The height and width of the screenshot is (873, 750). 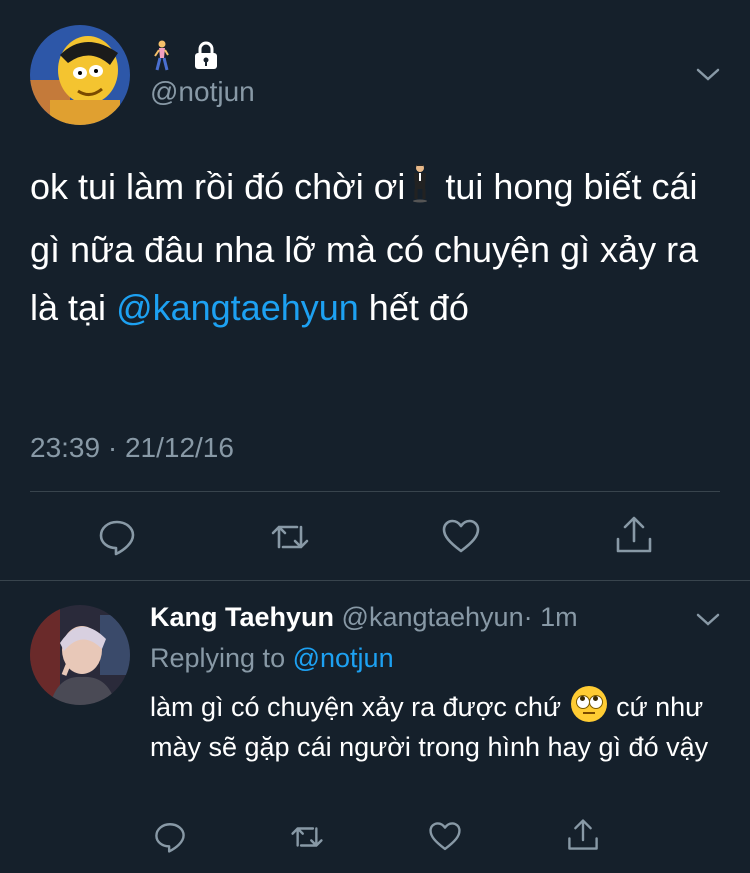 What do you see at coordinates (132, 447) in the screenshot?
I see `tweet-timestamp: 23:39 · 21/12/16` at bounding box center [132, 447].